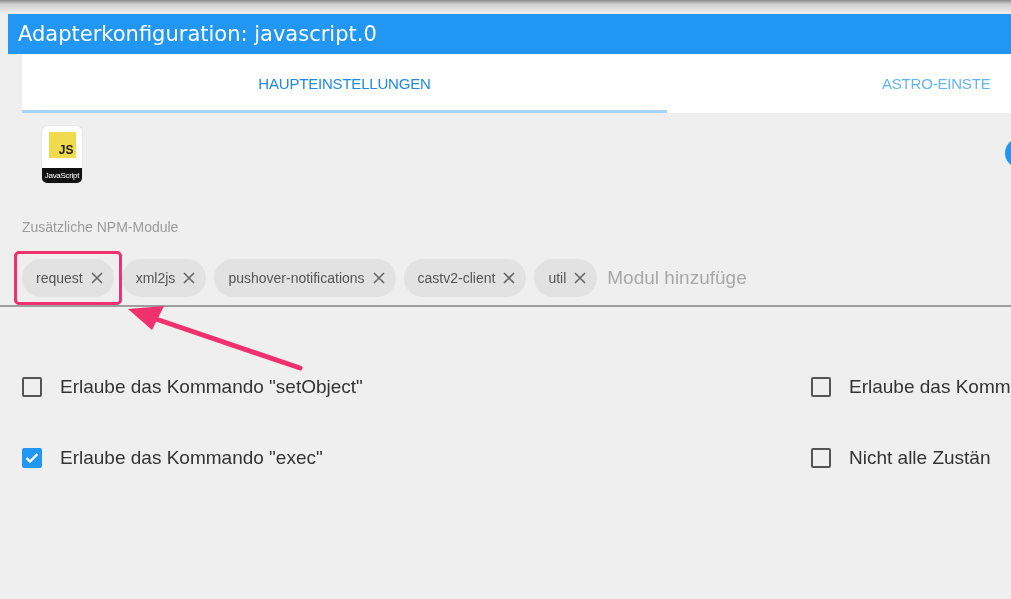 The image size is (1011, 599). I want to click on module-chip: util, so click(566, 278).